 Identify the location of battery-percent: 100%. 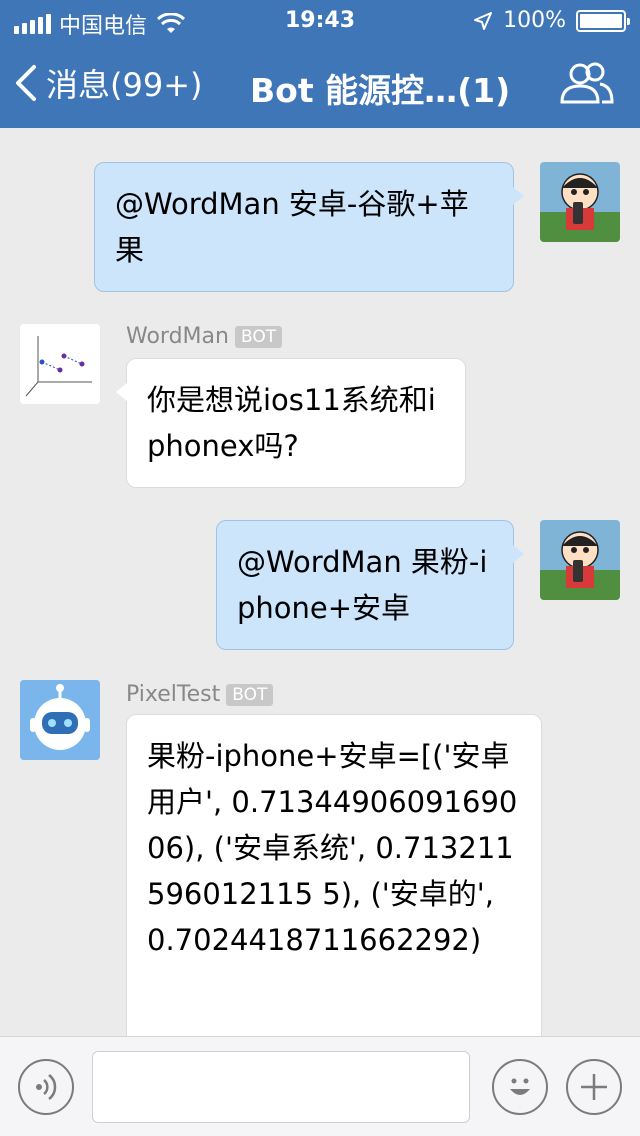
(534, 20).